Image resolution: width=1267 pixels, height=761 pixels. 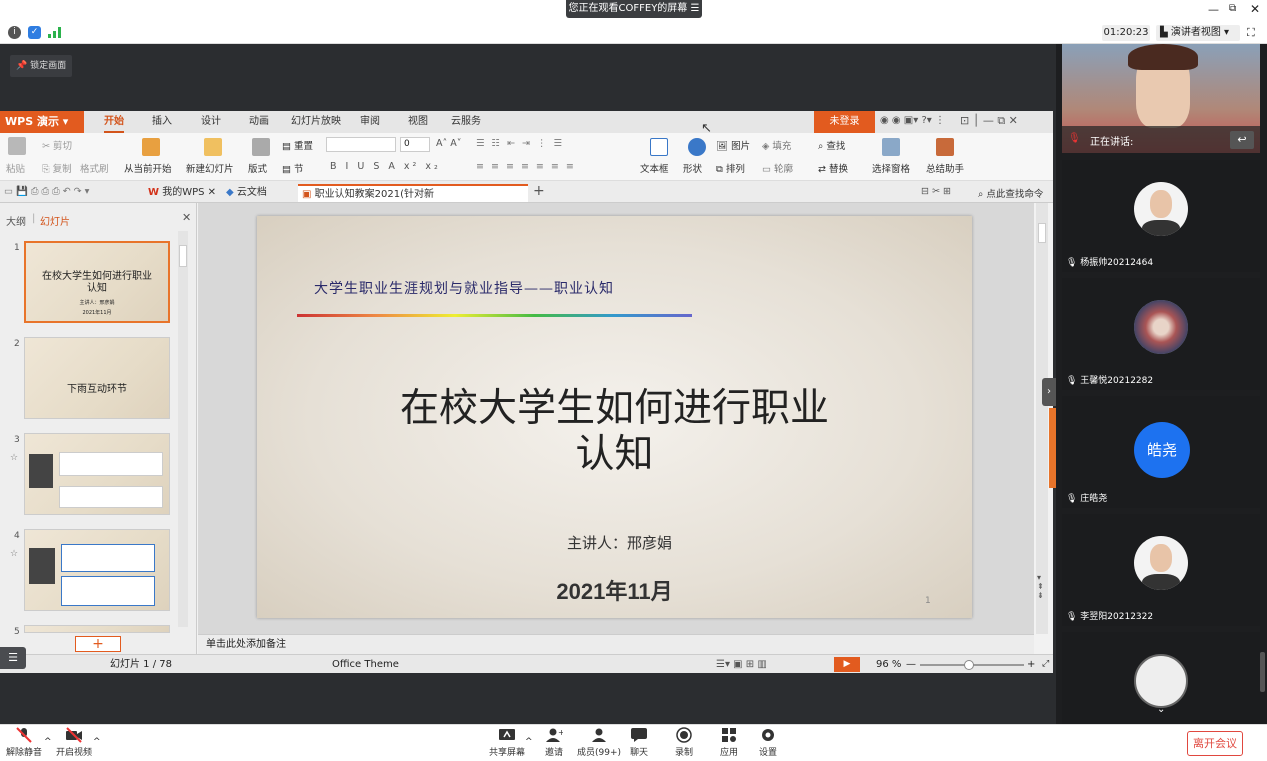 I want to click on login-button: 未登录, so click(x=844, y=122).